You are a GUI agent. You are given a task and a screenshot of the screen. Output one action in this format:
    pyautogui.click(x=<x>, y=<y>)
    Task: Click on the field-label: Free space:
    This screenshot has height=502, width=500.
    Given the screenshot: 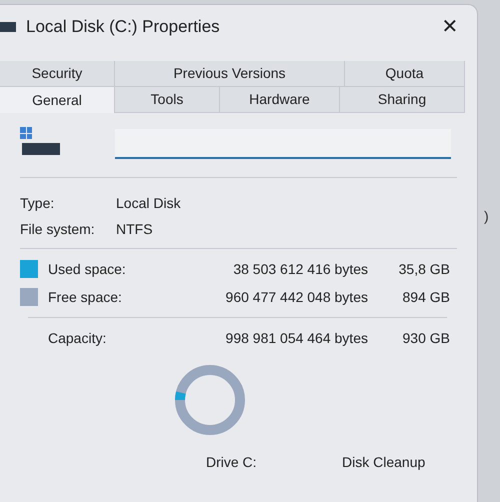 What is the action you would take?
    pyautogui.click(x=85, y=297)
    